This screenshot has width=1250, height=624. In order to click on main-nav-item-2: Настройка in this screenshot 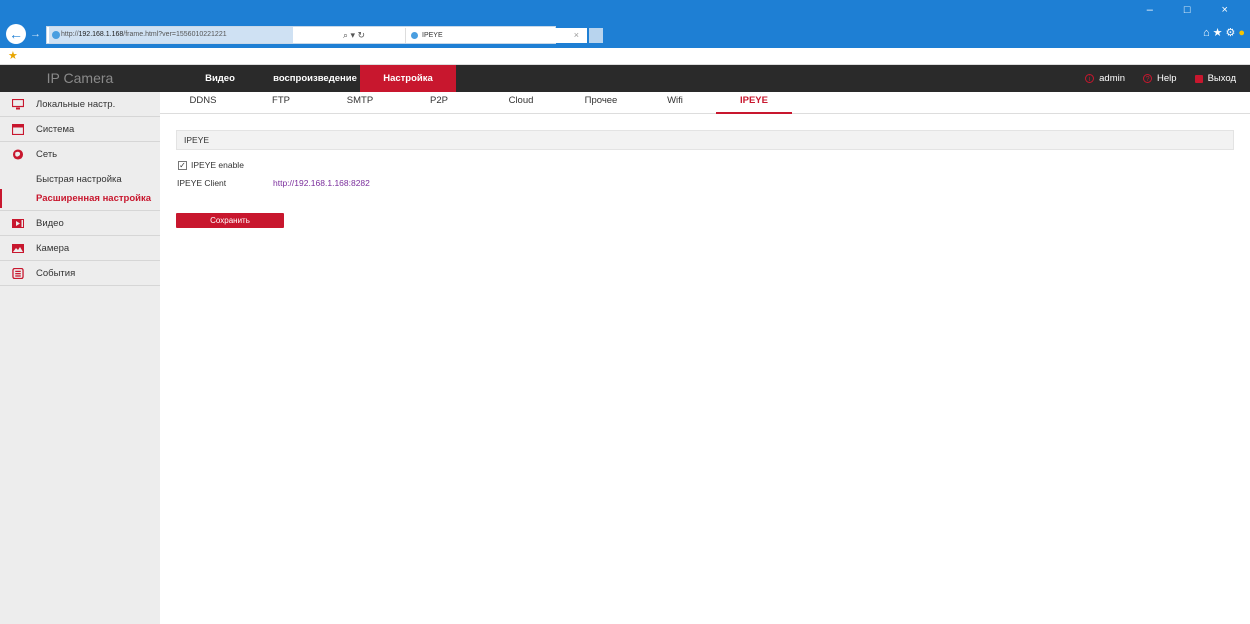, I will do `click(408, 78)`.